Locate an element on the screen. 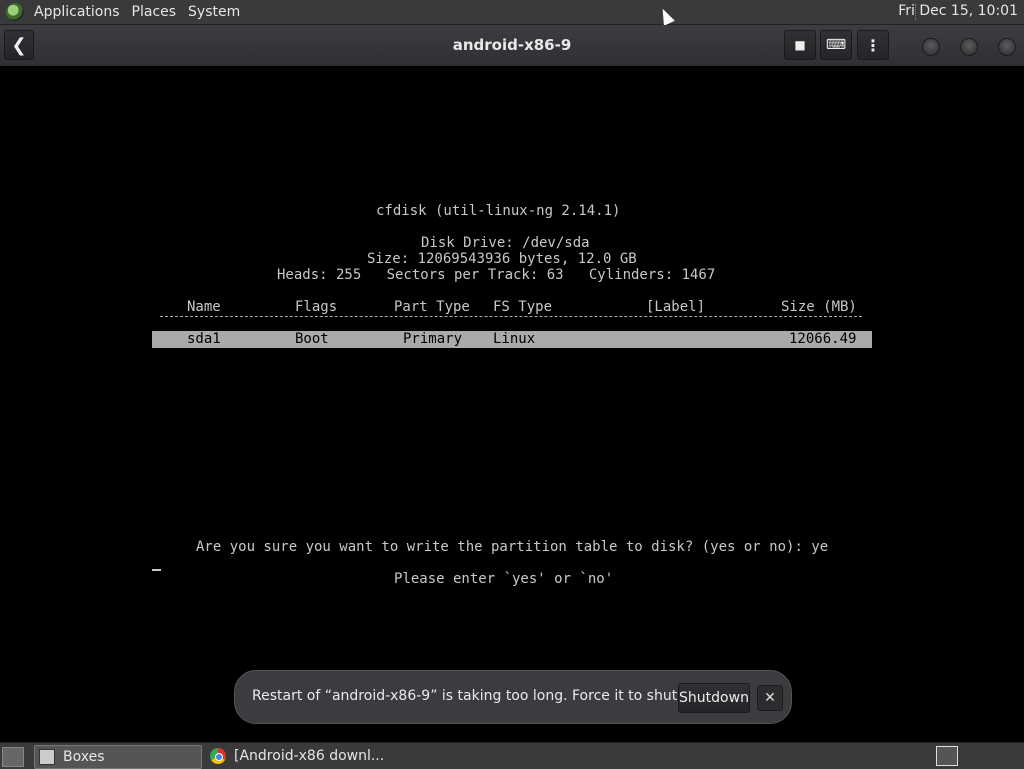  minimize-button is located at coordinates (931, 47).